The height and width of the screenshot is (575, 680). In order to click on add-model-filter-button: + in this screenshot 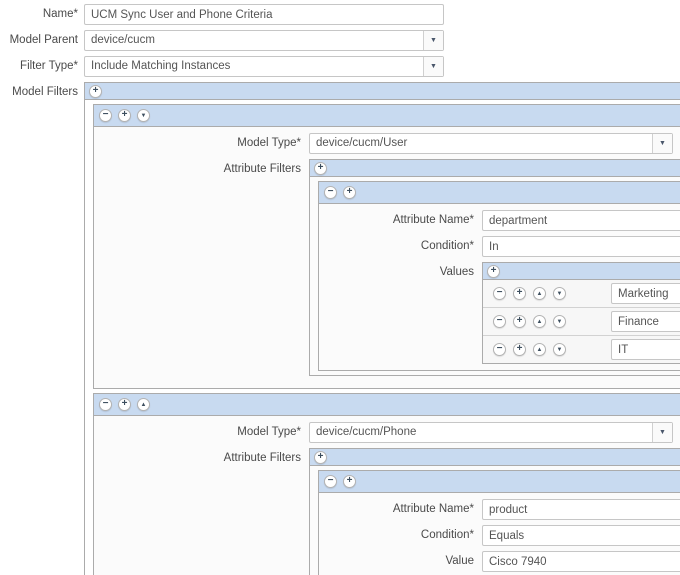, I will do `click(95, 91)`.